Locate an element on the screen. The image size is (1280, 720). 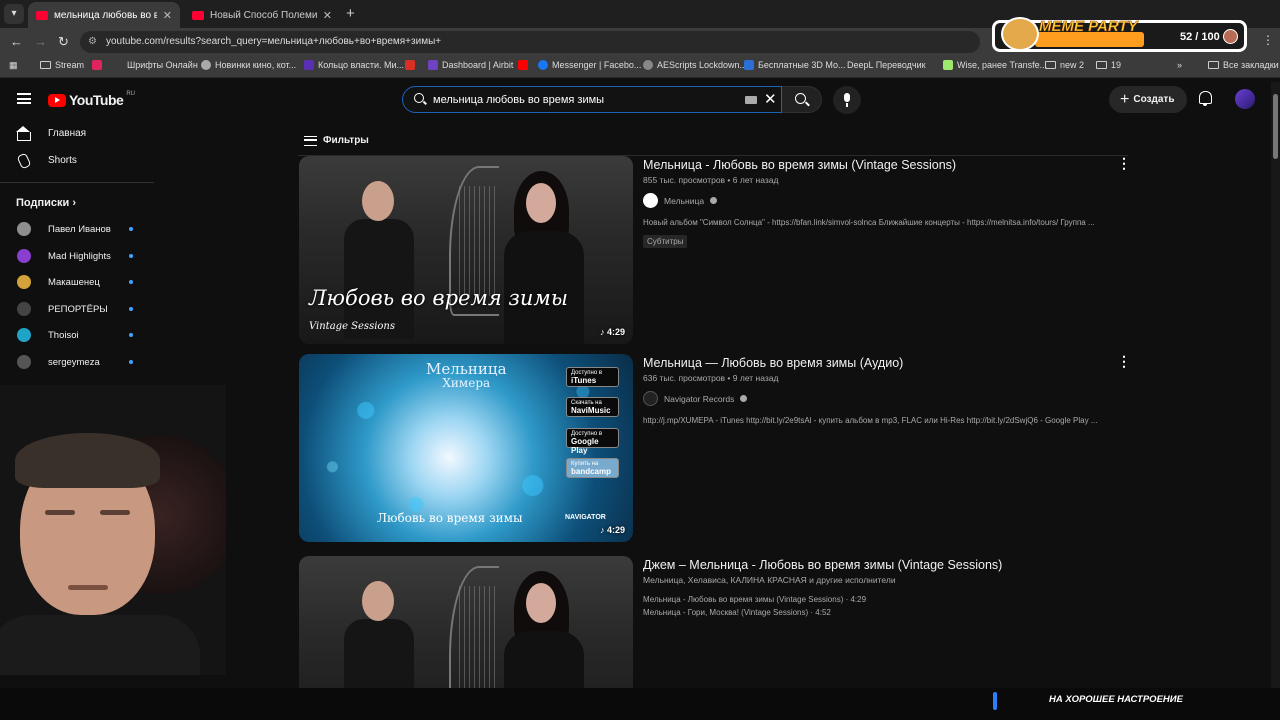
sidebar-subscription: Mad Highlights is located at coordinates (77, 255).